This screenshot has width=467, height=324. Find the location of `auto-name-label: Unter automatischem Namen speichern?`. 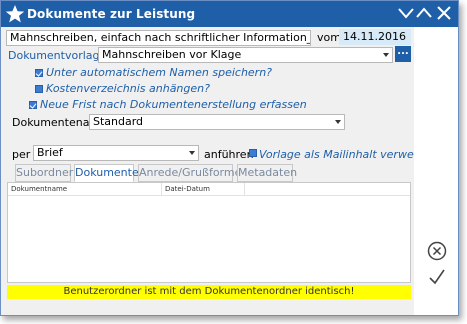

auto-name-label: Unter automatischem Namen speichern? is located at coordinates (159, 72).